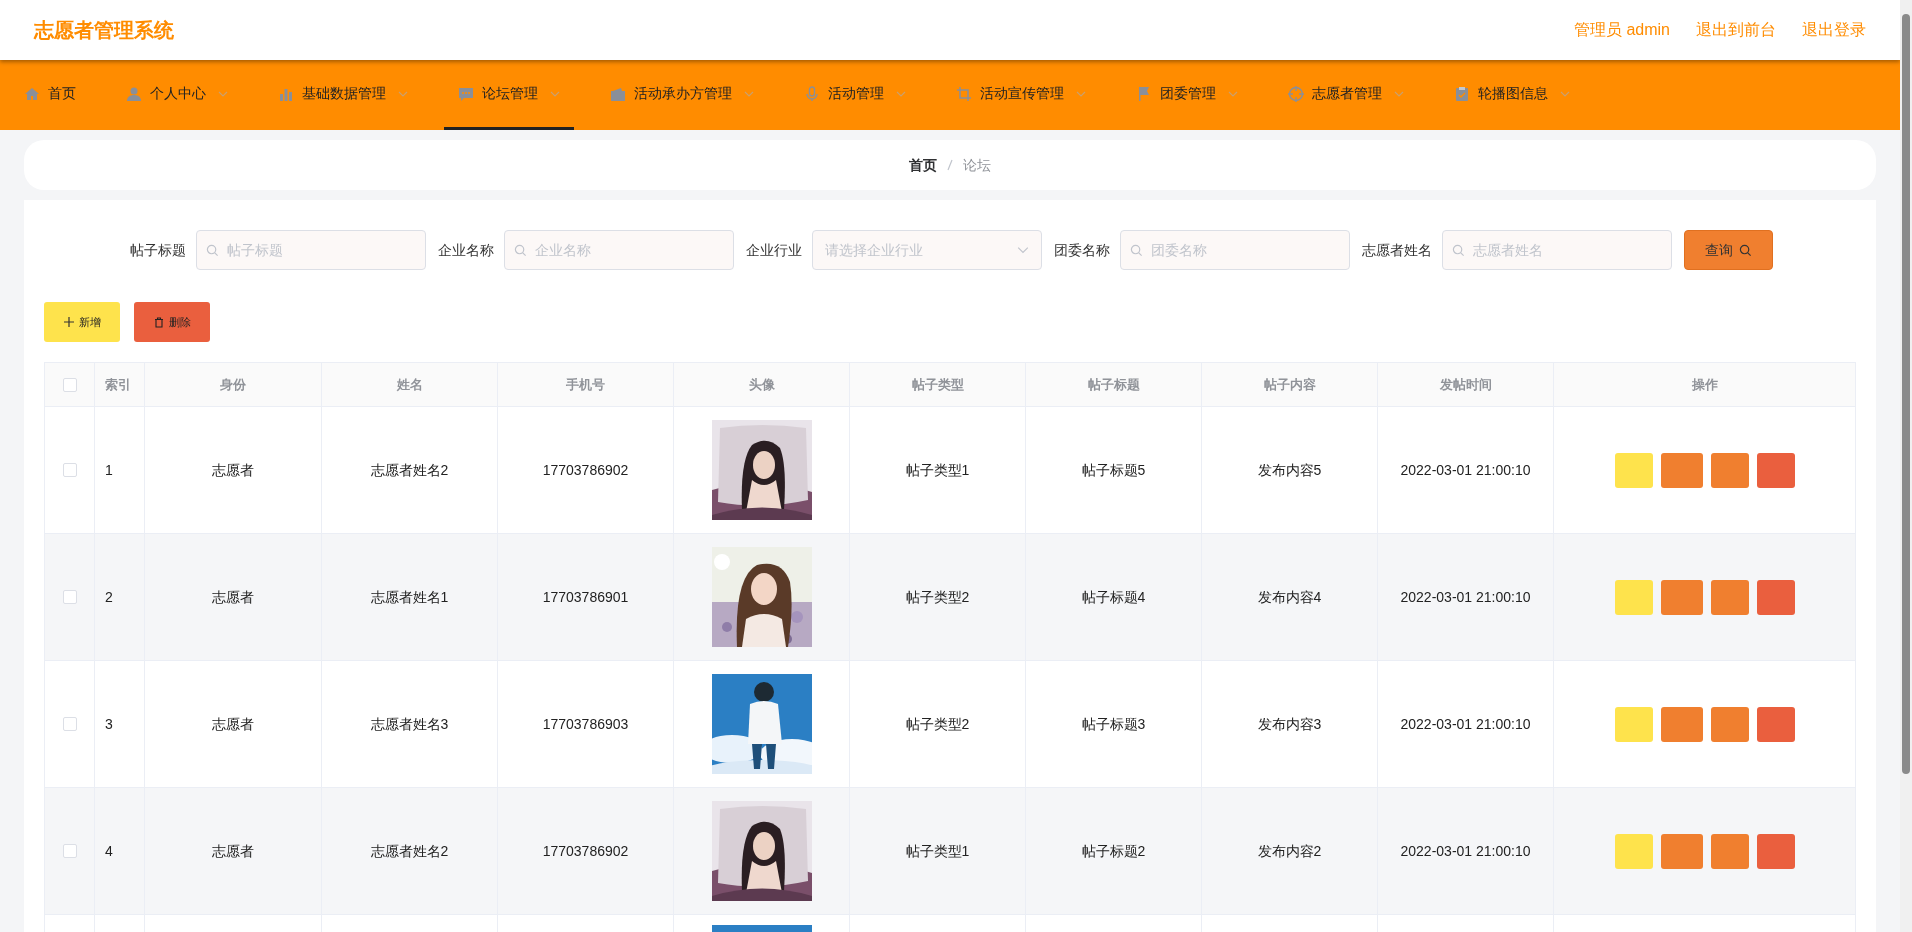 The image size is (1912, 932). I want to click on search-field: 企业名称, so click(618, 250).